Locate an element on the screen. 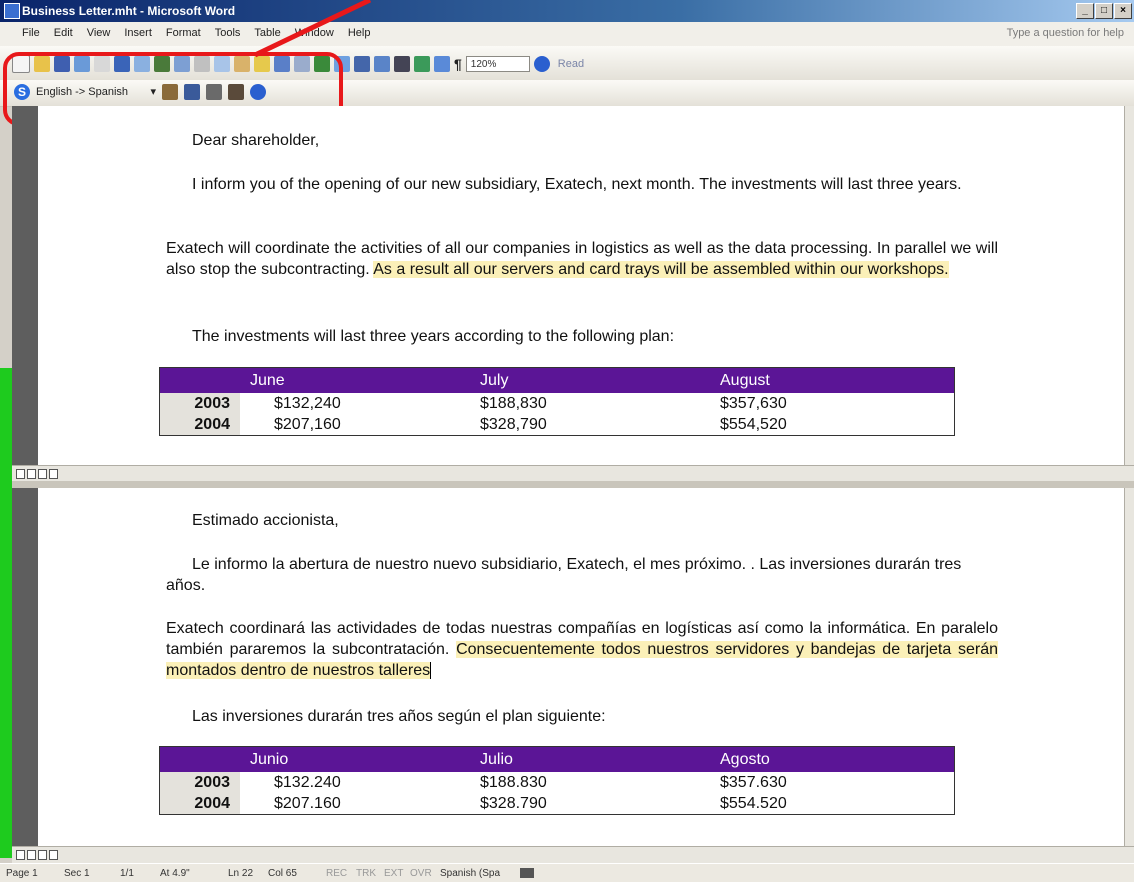  table-cell: $132,240 is located at coordinates (307, 403).